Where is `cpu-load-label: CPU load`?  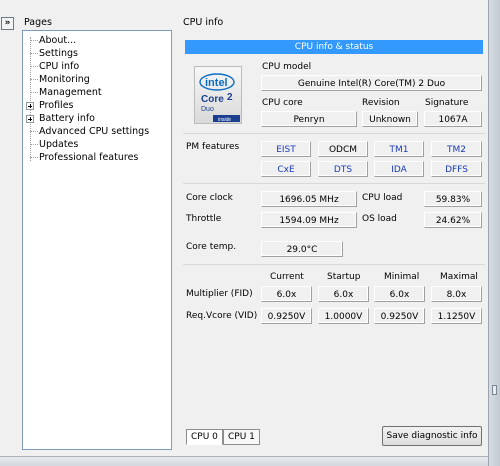
cpu-load-label: CPU load is located at coordinates (382, 198).